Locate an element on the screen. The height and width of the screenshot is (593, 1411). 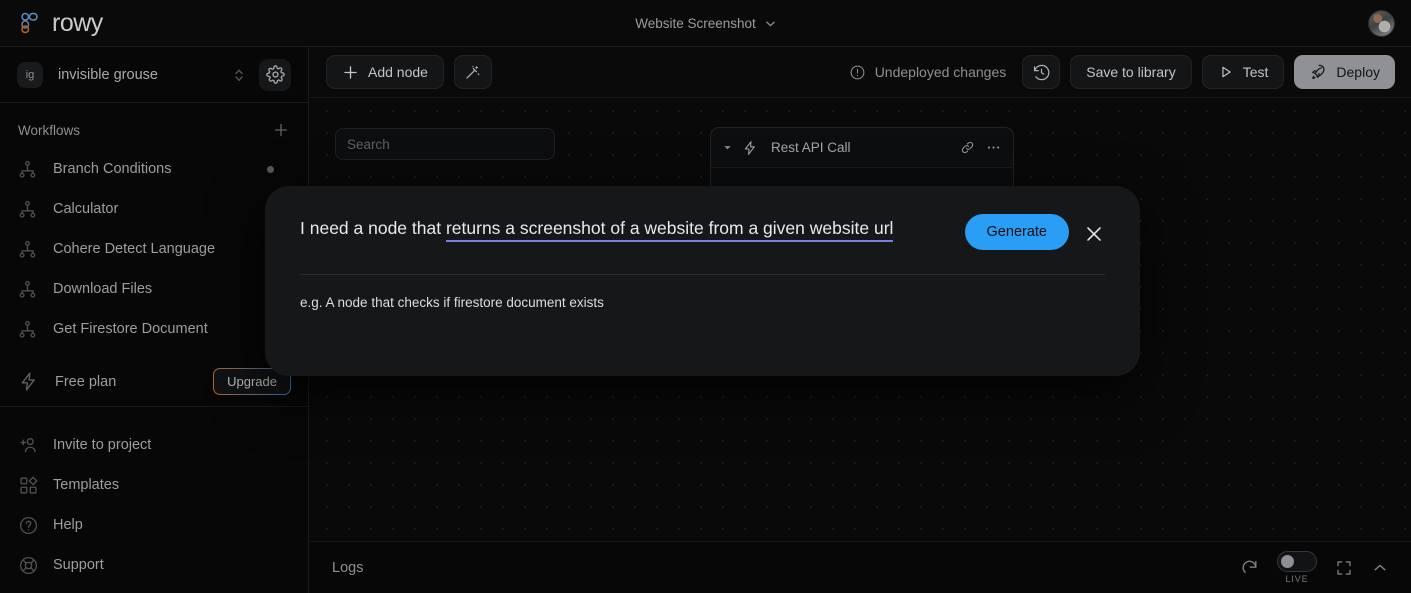
history-clock-icon is located at coordinates (1041, 72).